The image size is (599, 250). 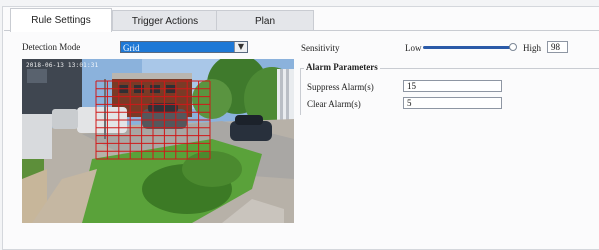 What do you see at coordinates (131, 48) in the screenshot?
I see `detection-mode-value: Grid` at bounding box center [131, 48].